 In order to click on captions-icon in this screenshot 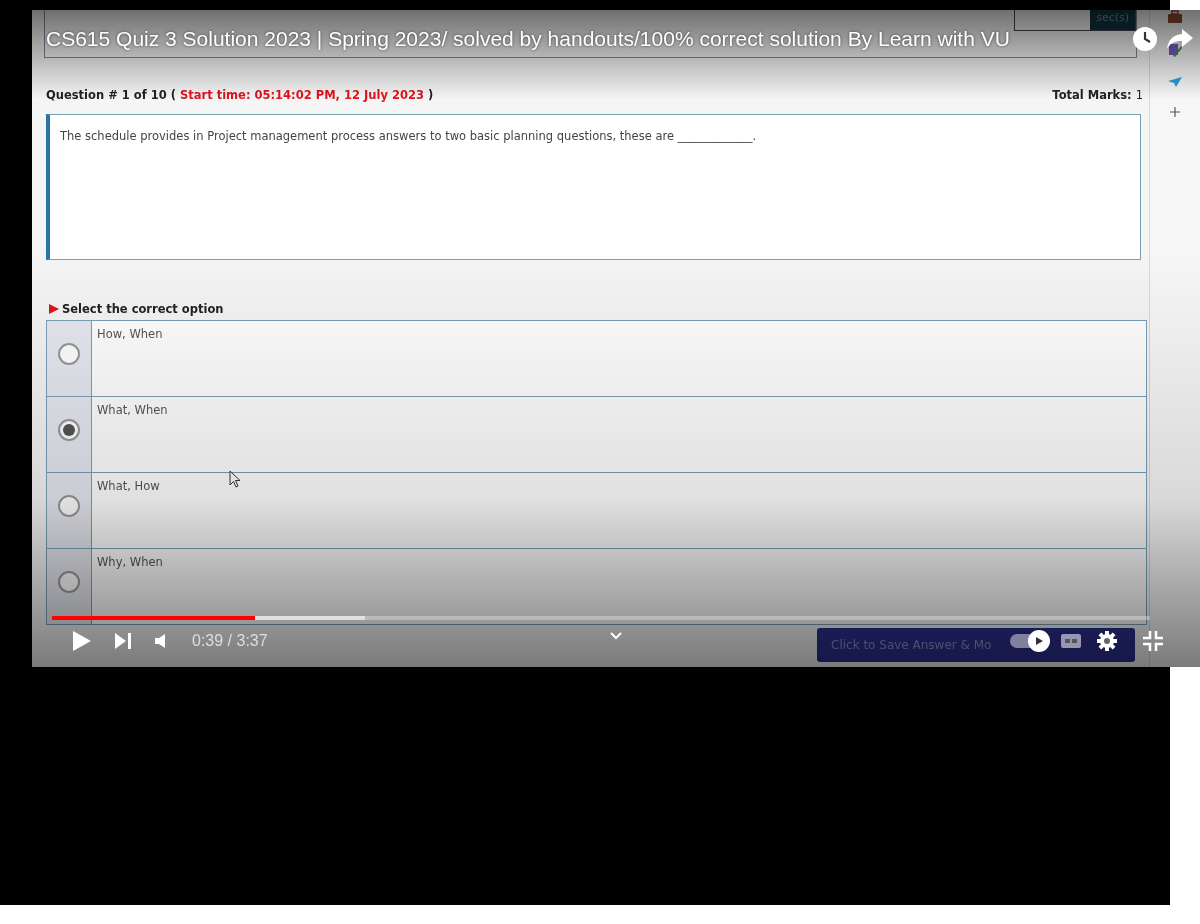, I will do `click(1071, 641)`.